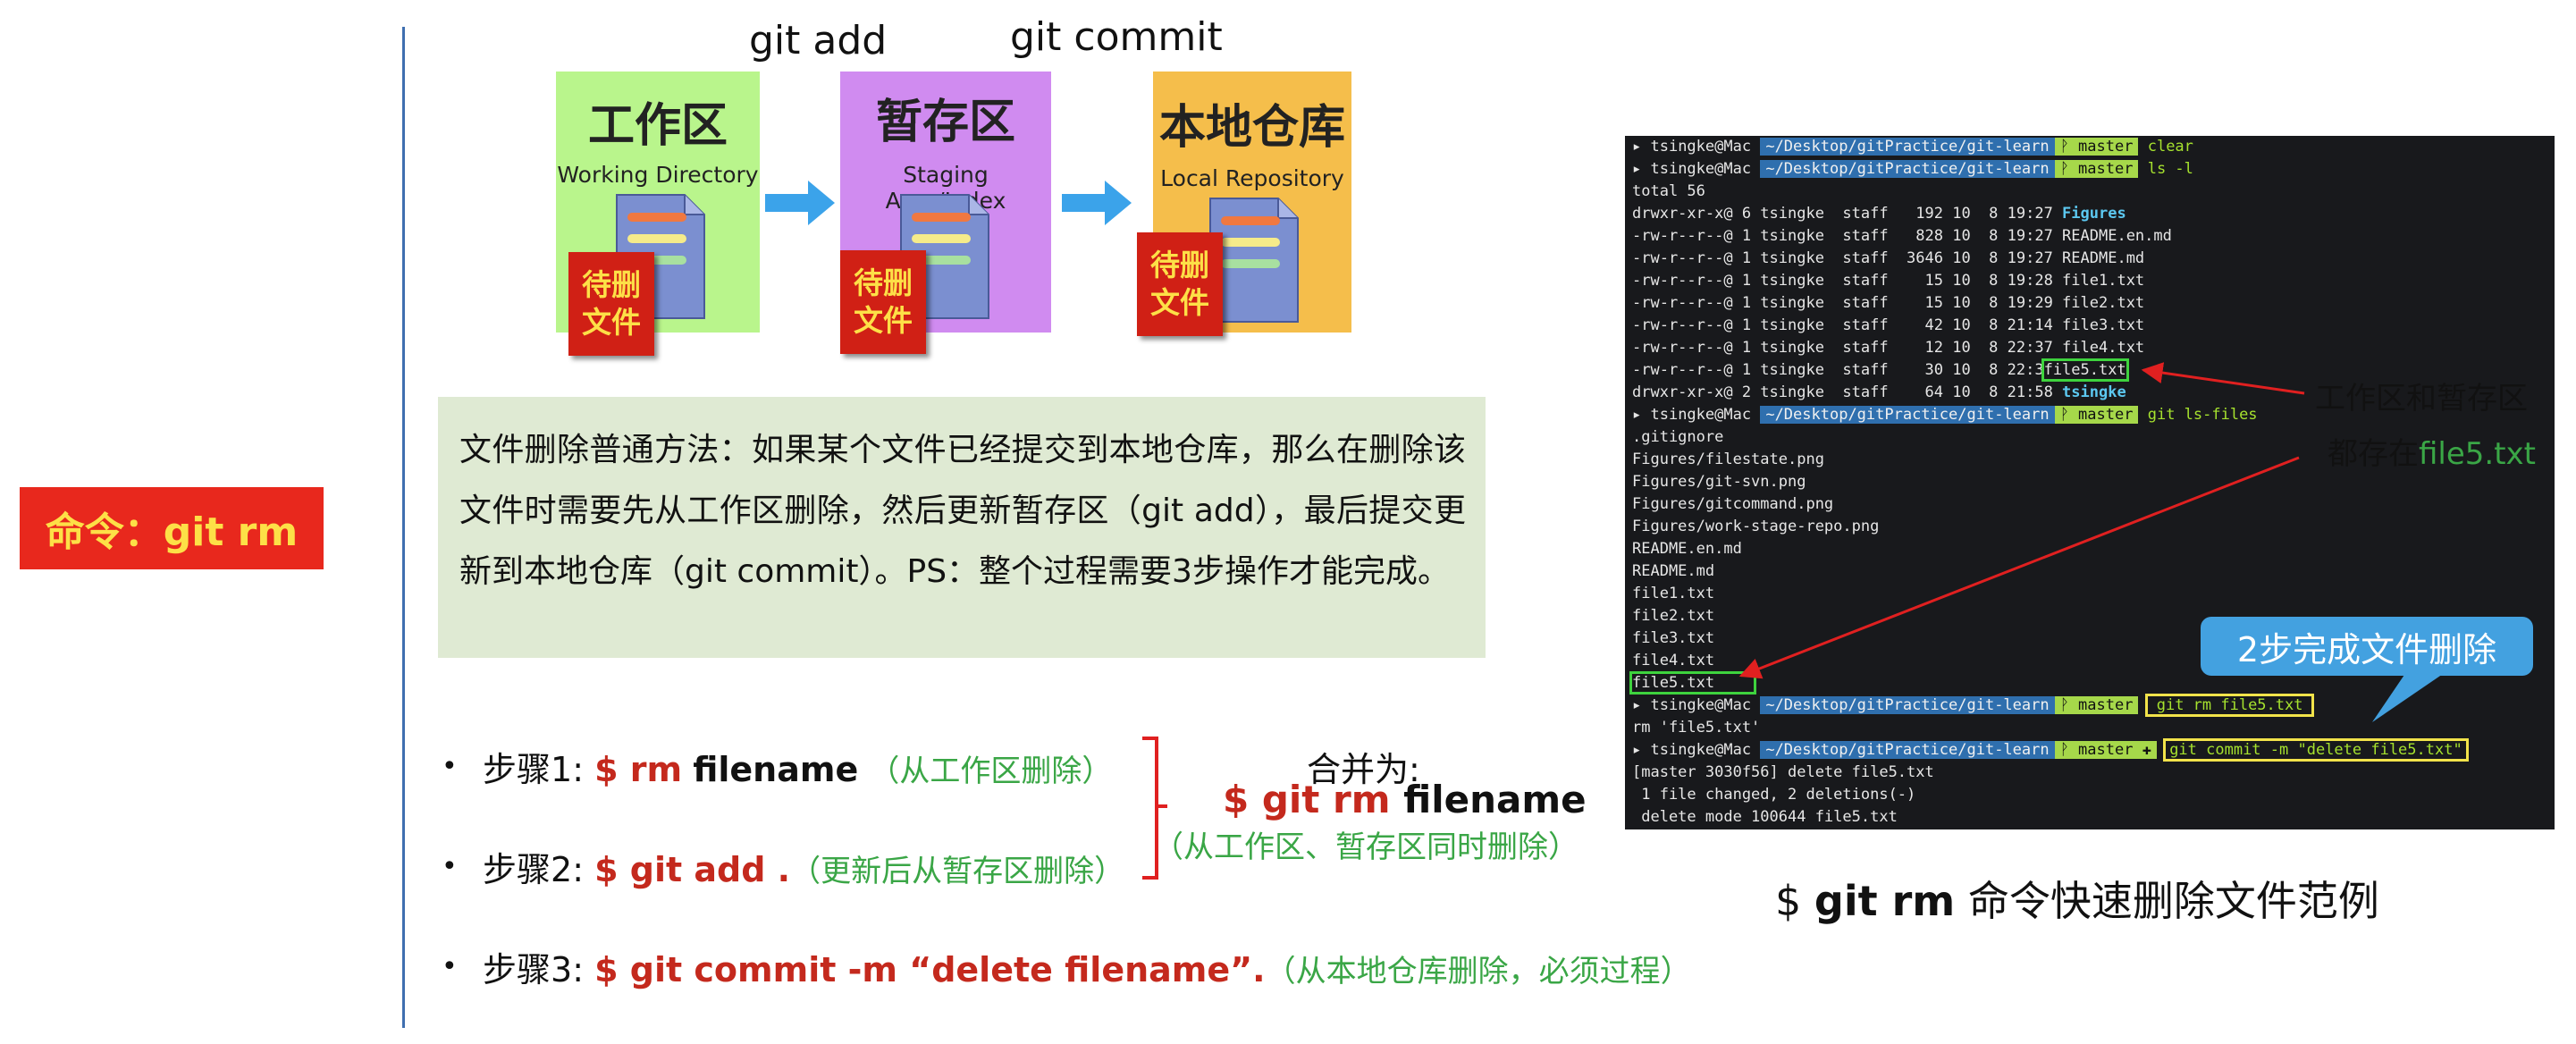 This screenshot has width=2576, height=1044. Describe the element at coordinates (2409, 697) in the screenshot. I see `bubble-tail` at that location.